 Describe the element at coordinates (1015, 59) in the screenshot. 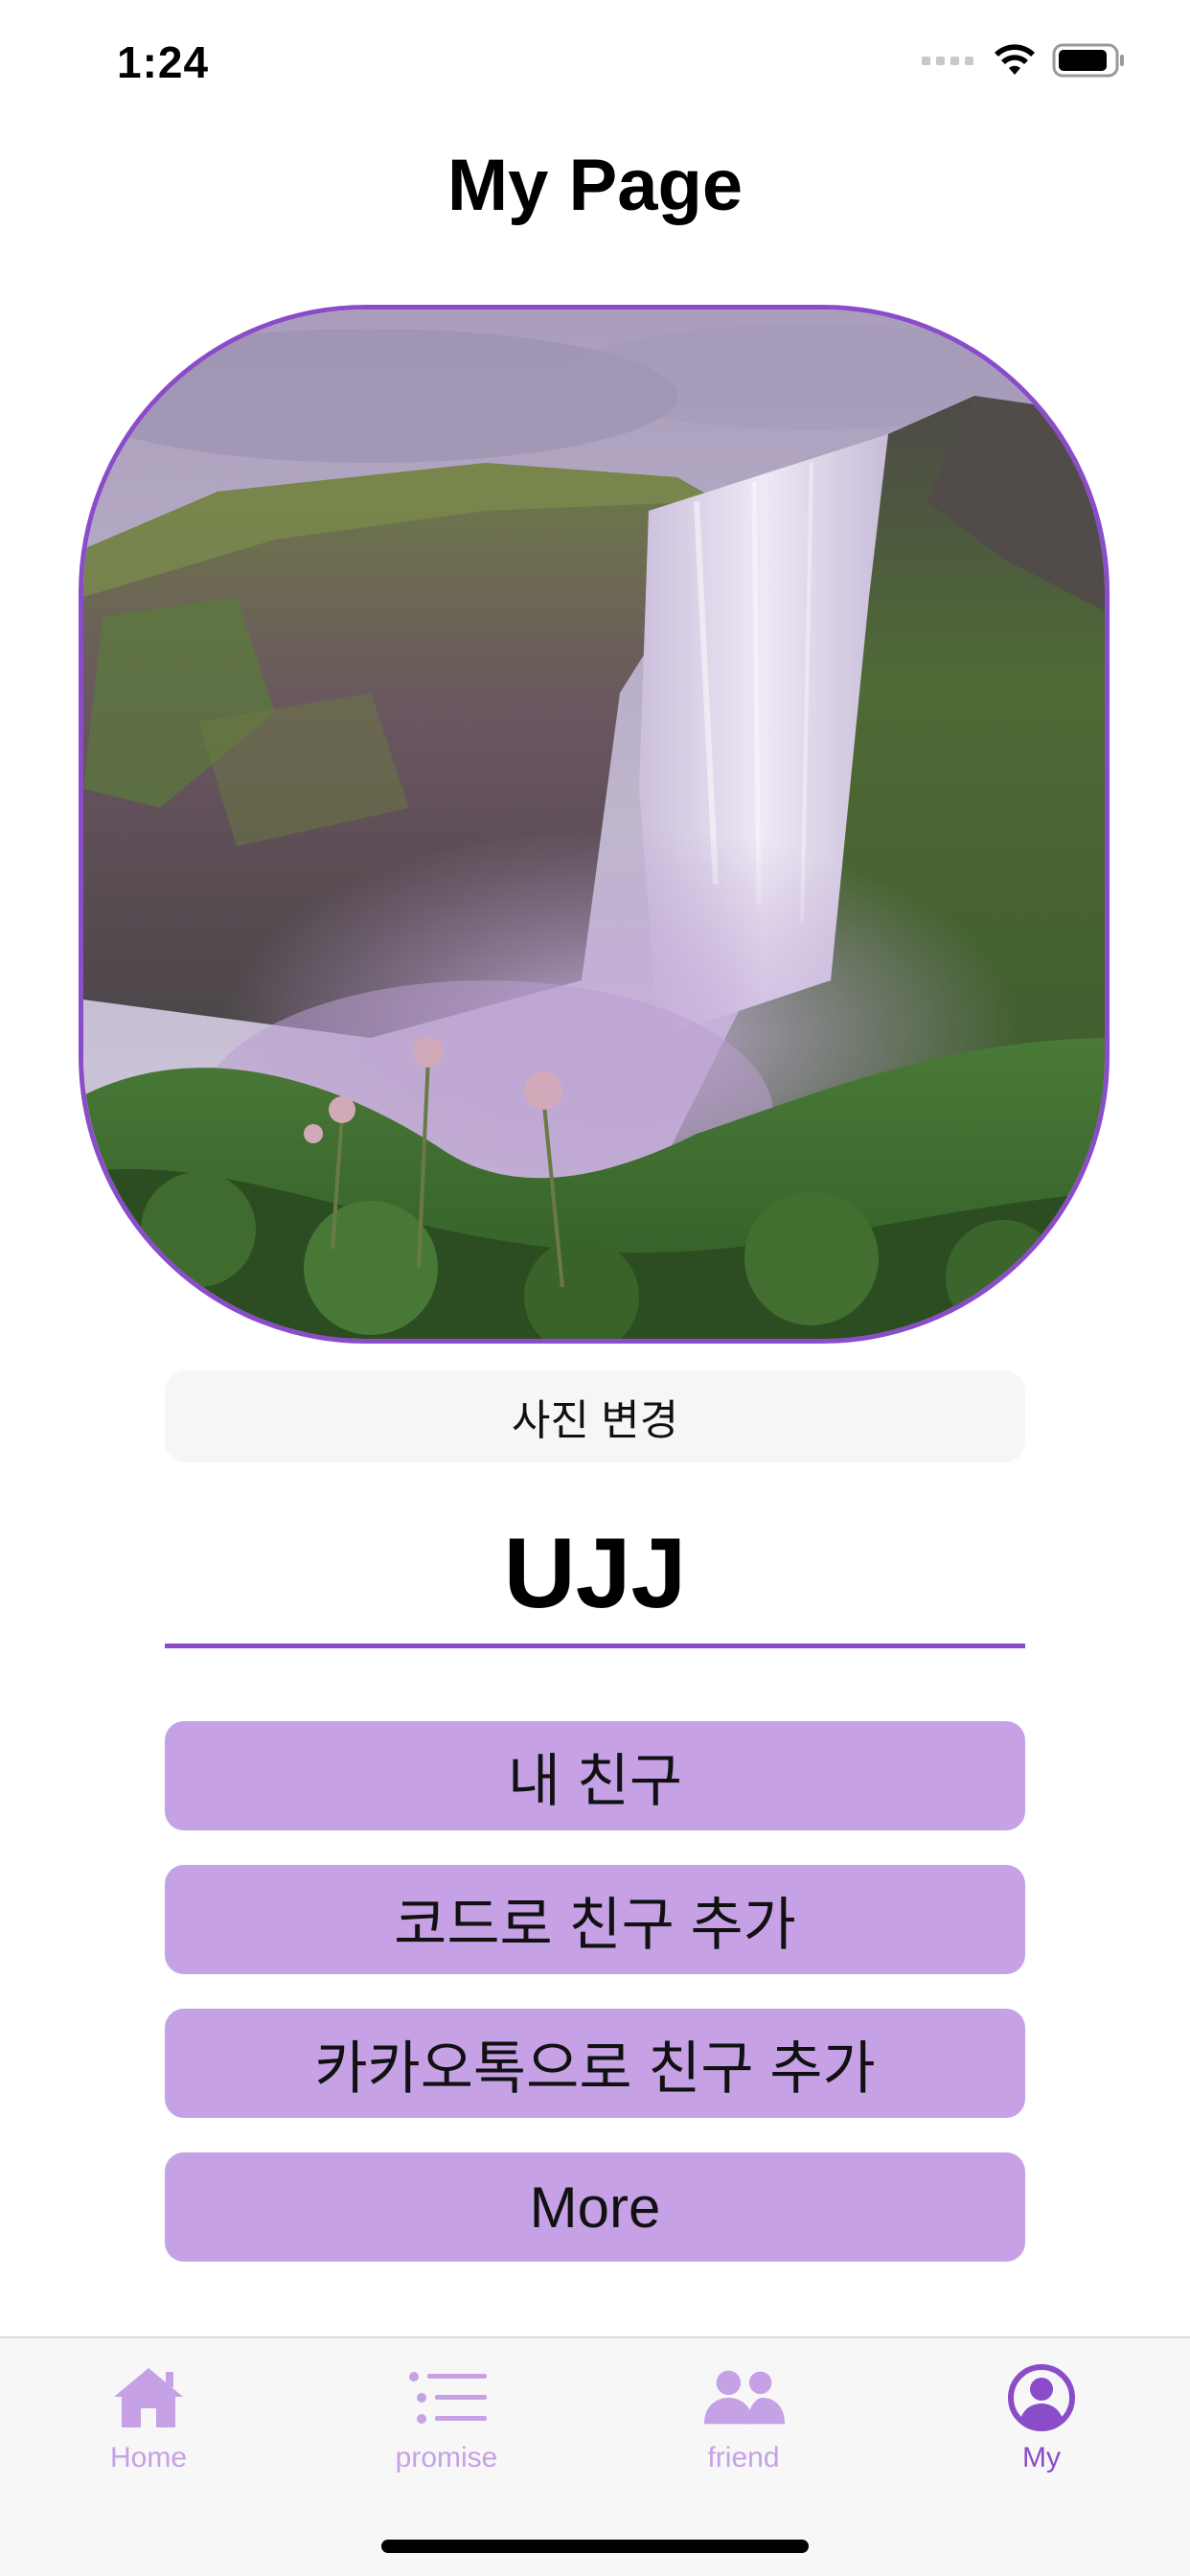

I see `wifi-icon` at that location.